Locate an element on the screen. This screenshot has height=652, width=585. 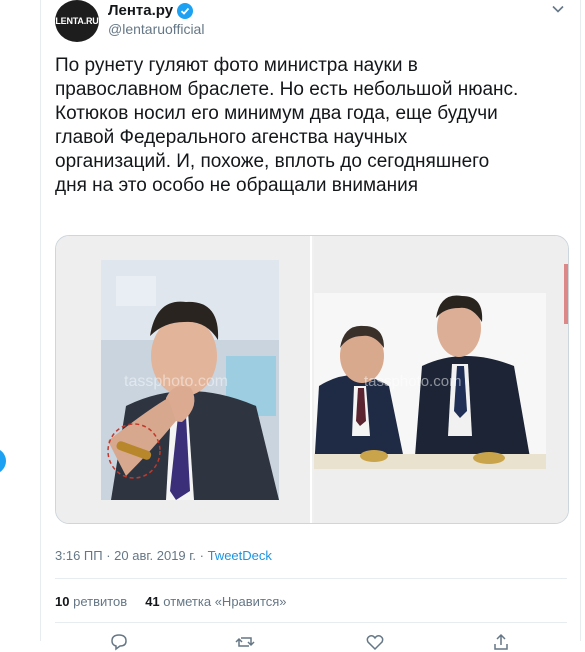
tweet-actions is located at coordinates (311, 639).